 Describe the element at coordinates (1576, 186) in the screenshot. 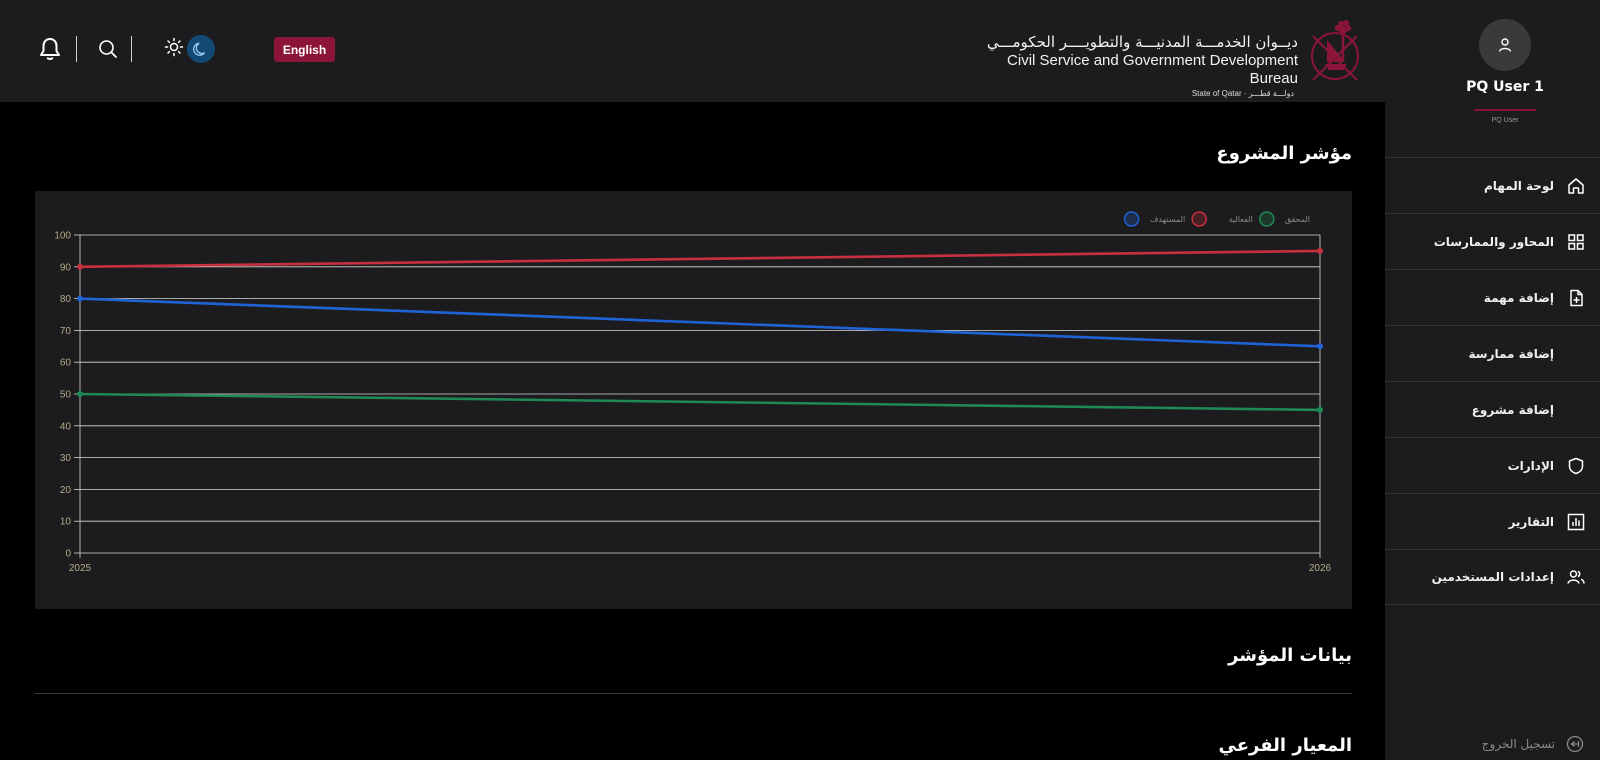

I see `home-icon` at that location.